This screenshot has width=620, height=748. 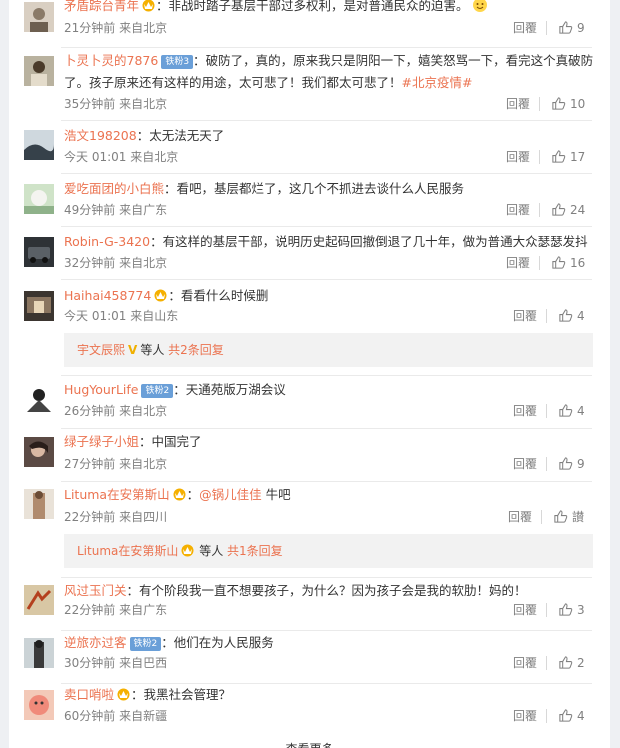 I want to click on comment-text: 有这样的基层干部，说明历史起码回撤倒退了几十年，做为普通大众瑟瑟发抖, so click(x=375, y=241).